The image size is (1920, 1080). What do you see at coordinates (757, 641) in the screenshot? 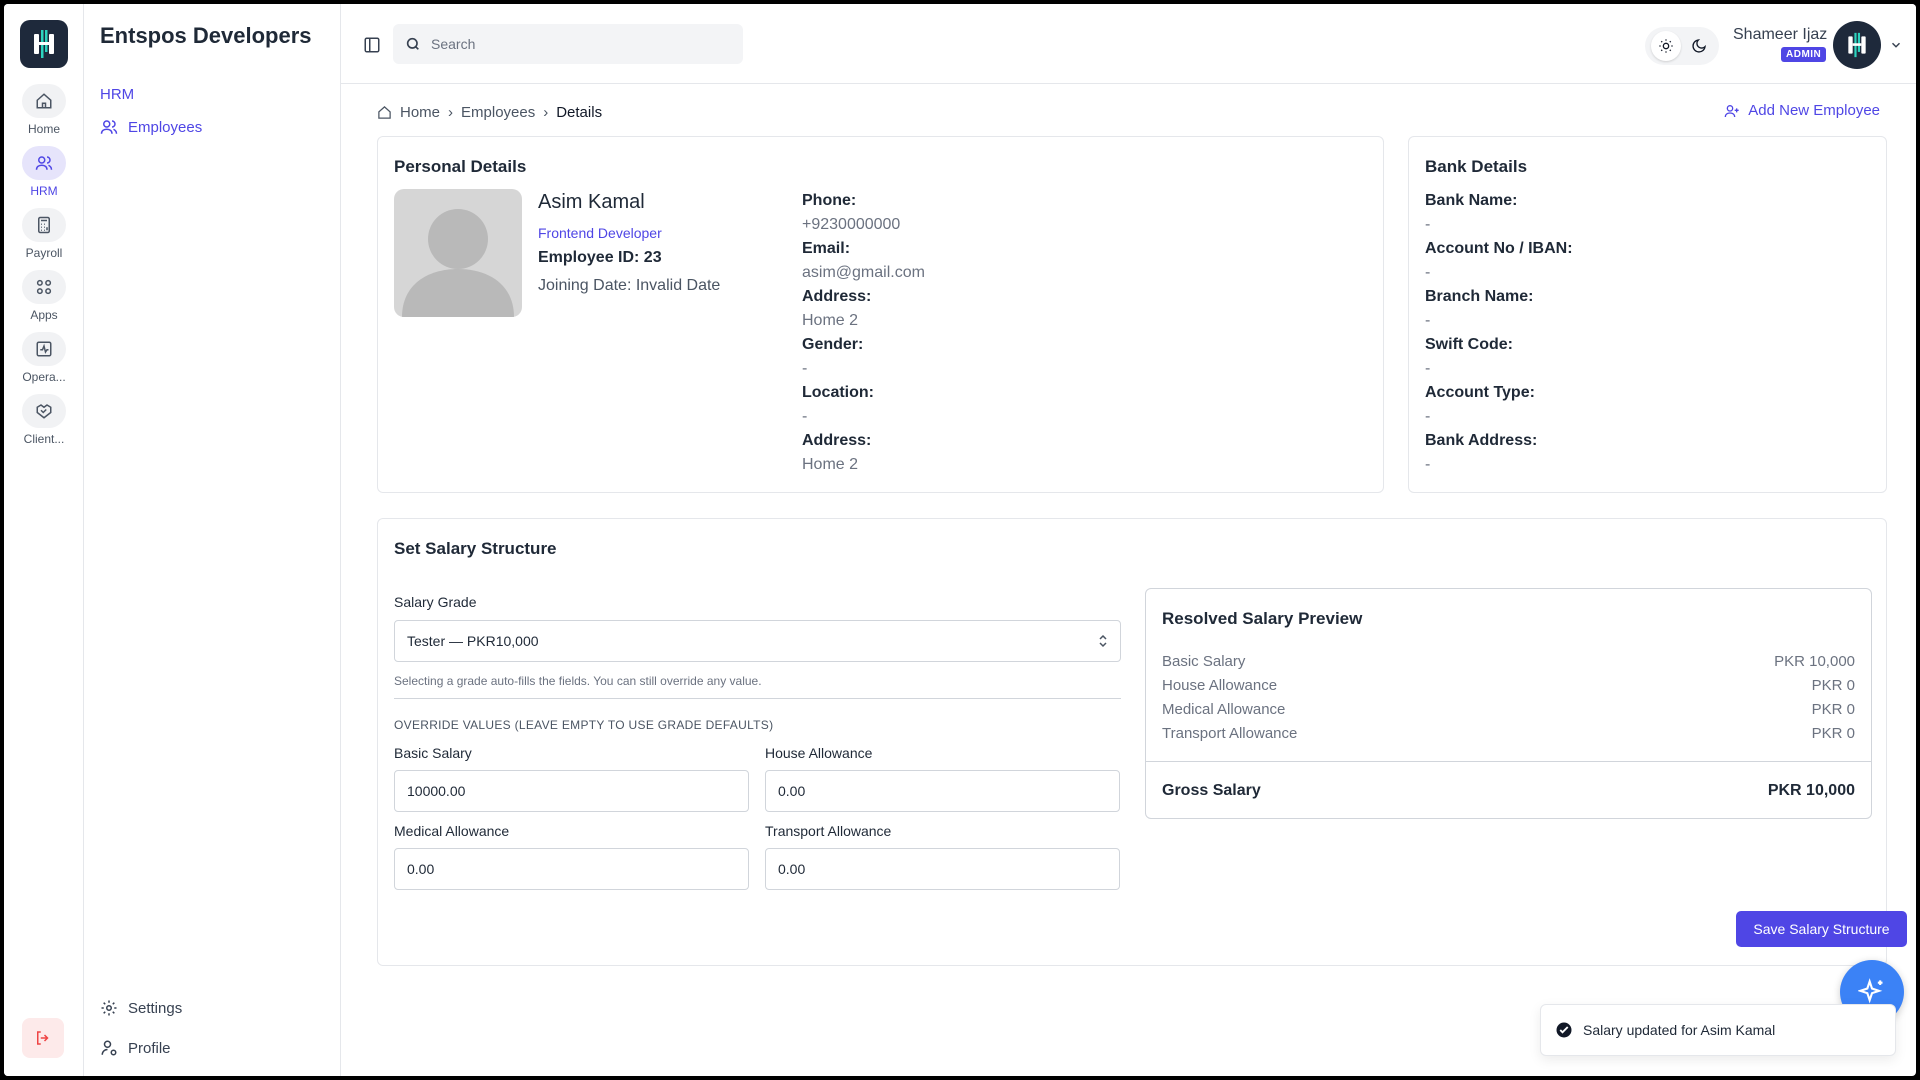
I see `salary-grade-select: Tester — PKR10,000` at bounding box center [757, 641].